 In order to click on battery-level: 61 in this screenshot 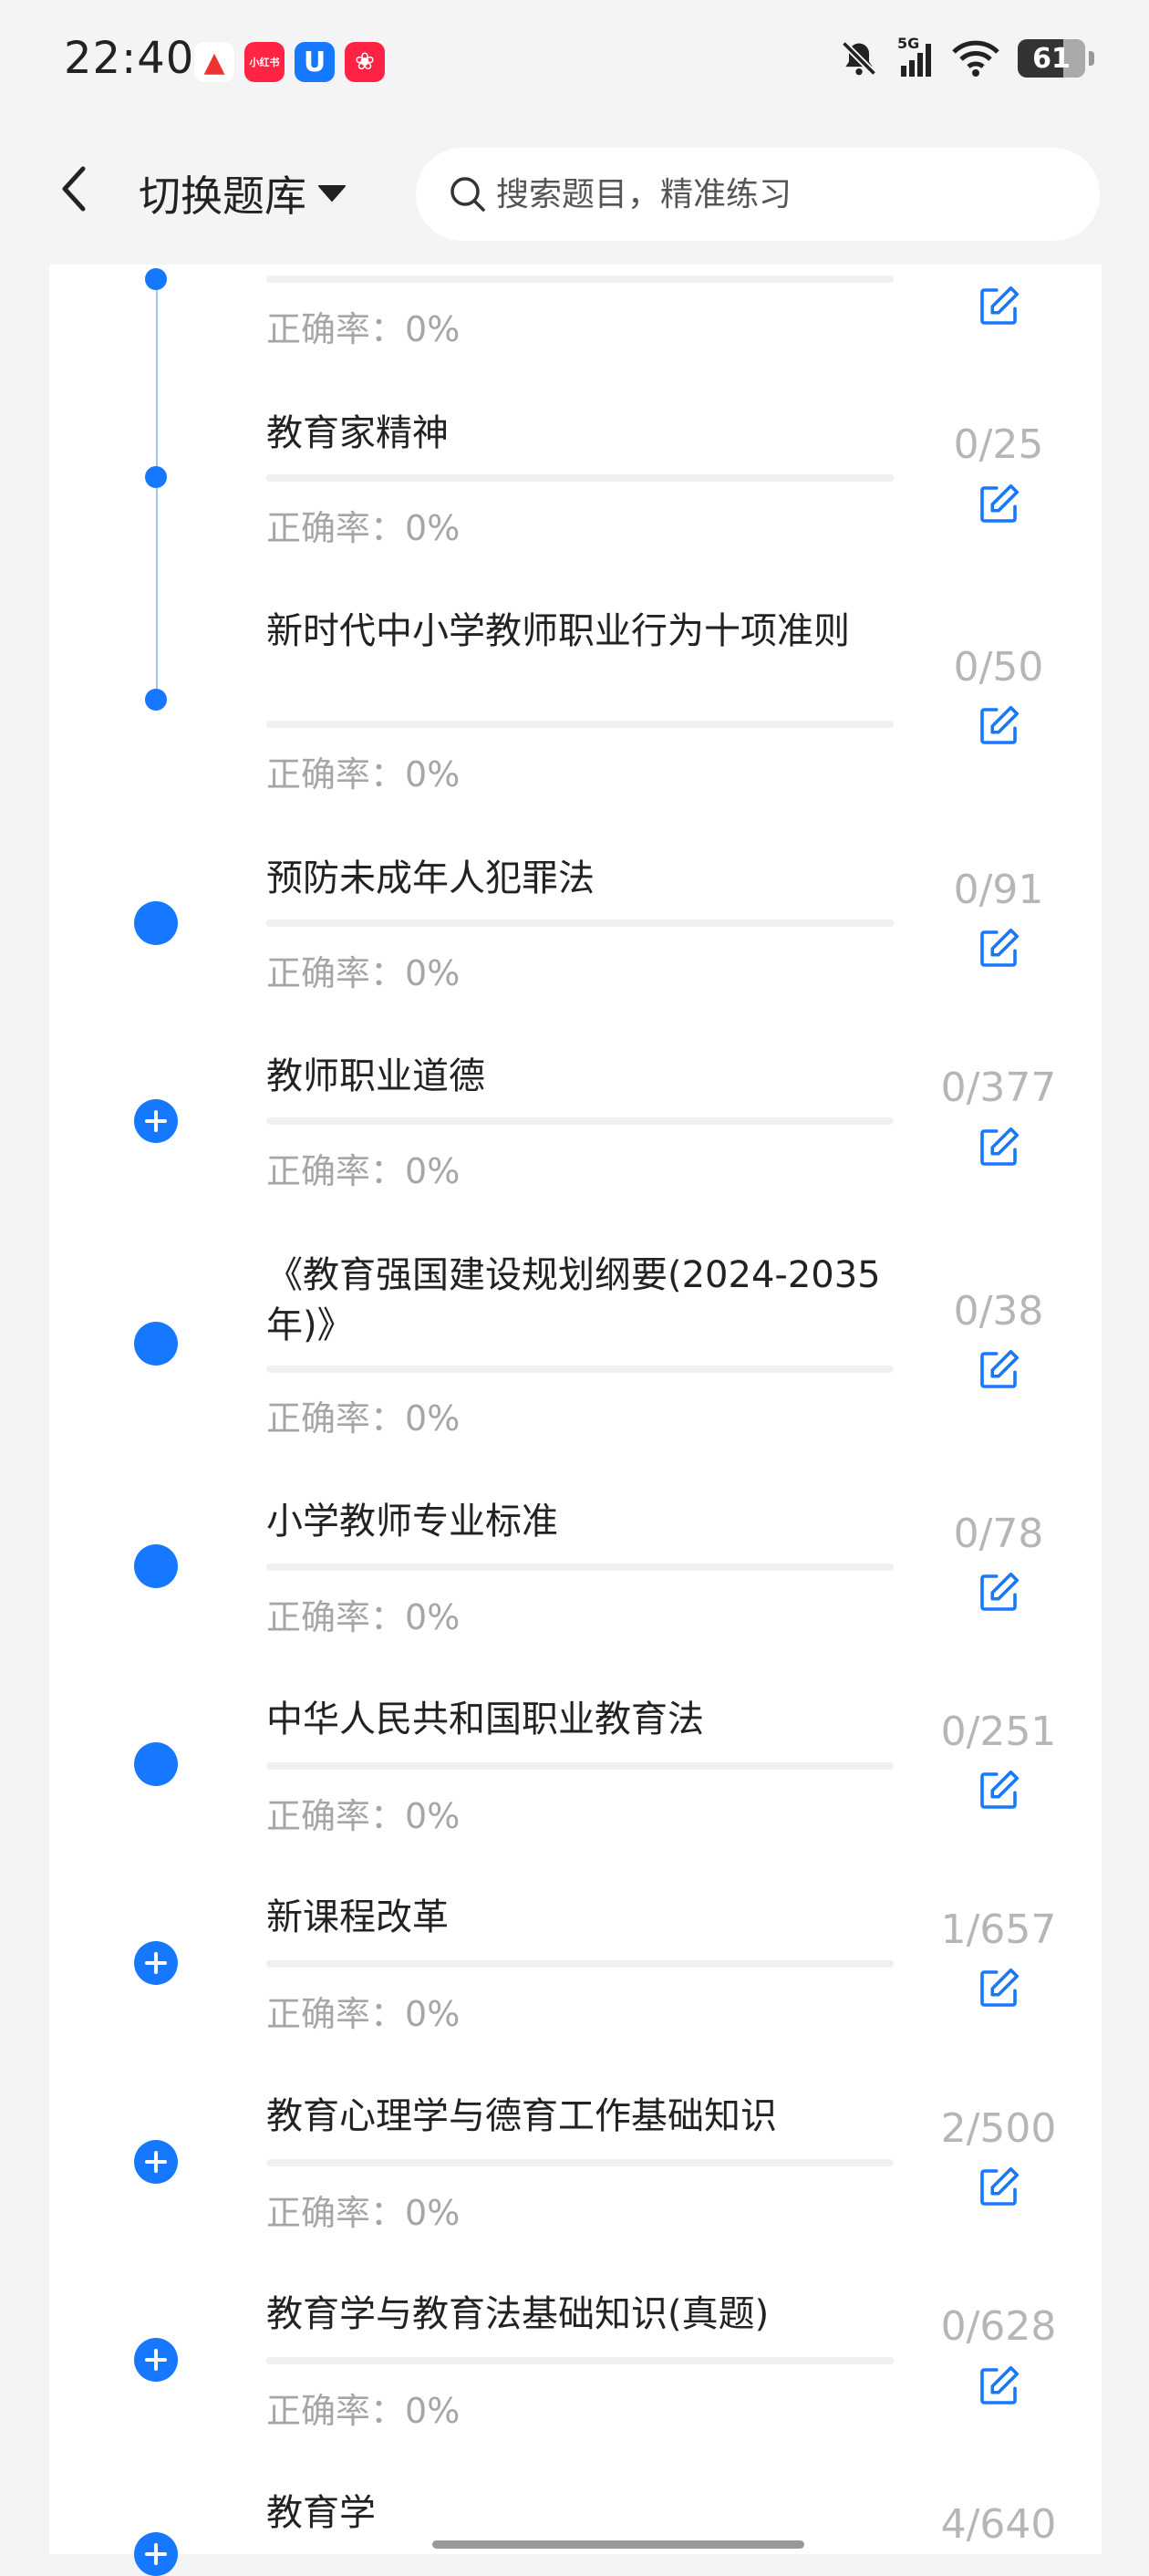, I will do `click(1051, 58)`.